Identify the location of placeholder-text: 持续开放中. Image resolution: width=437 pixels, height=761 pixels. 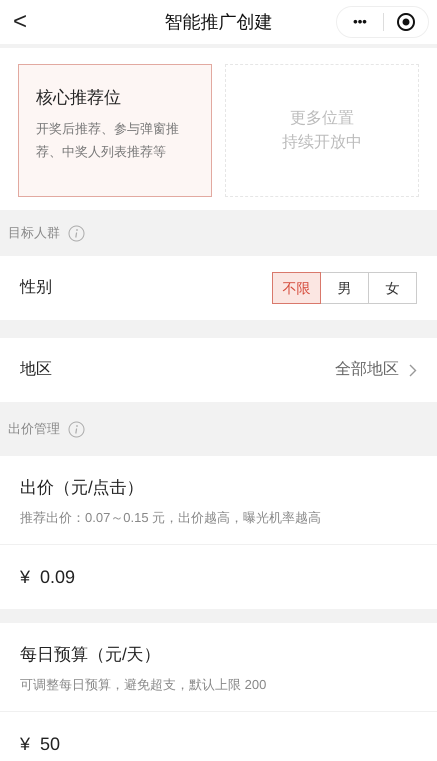
(322, 142).